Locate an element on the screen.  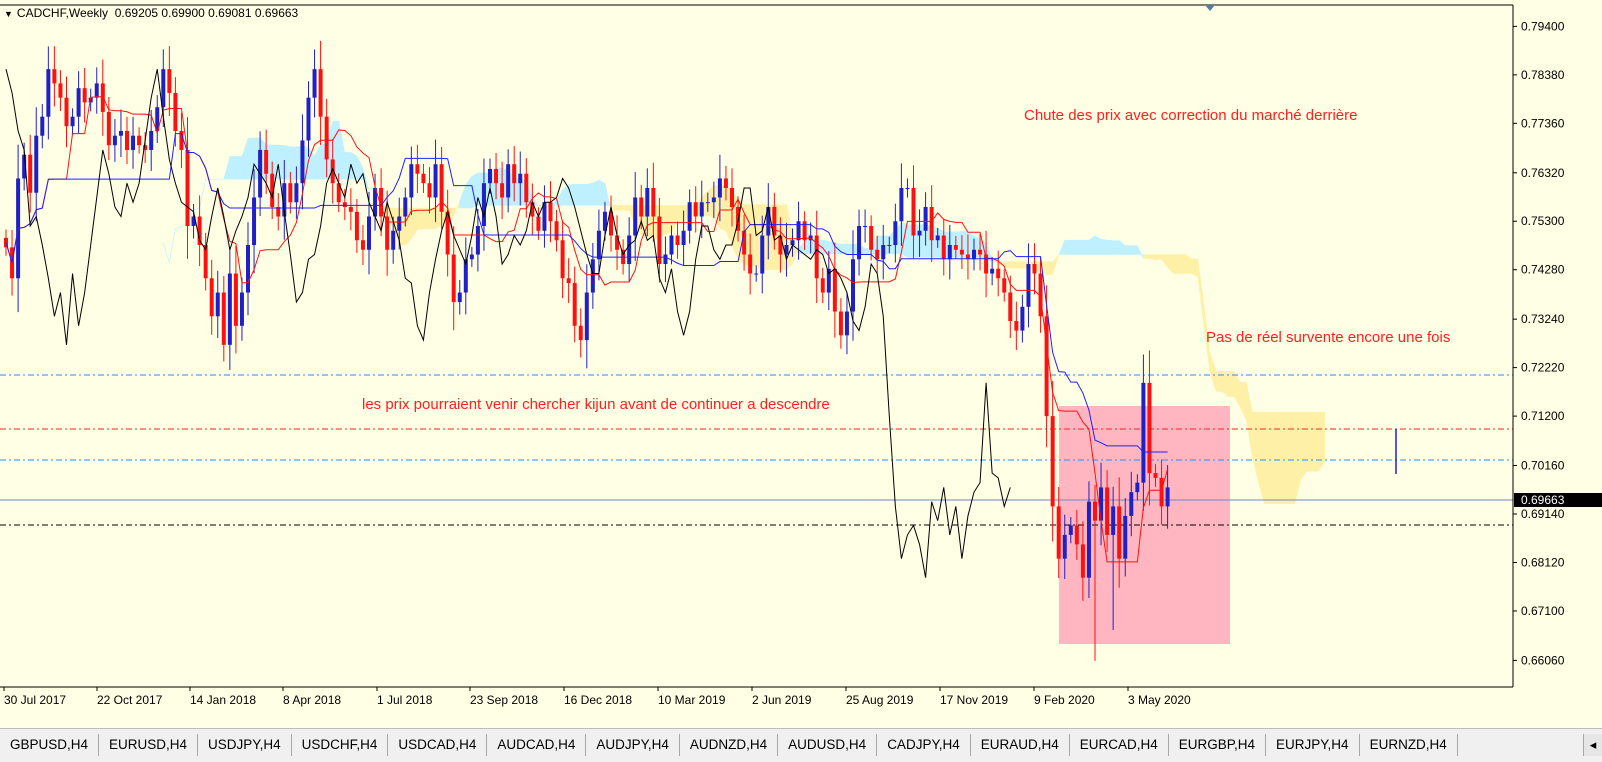
tab-usdjpy-h4: USDJPY,H4 is located at coordinates (245, 745).